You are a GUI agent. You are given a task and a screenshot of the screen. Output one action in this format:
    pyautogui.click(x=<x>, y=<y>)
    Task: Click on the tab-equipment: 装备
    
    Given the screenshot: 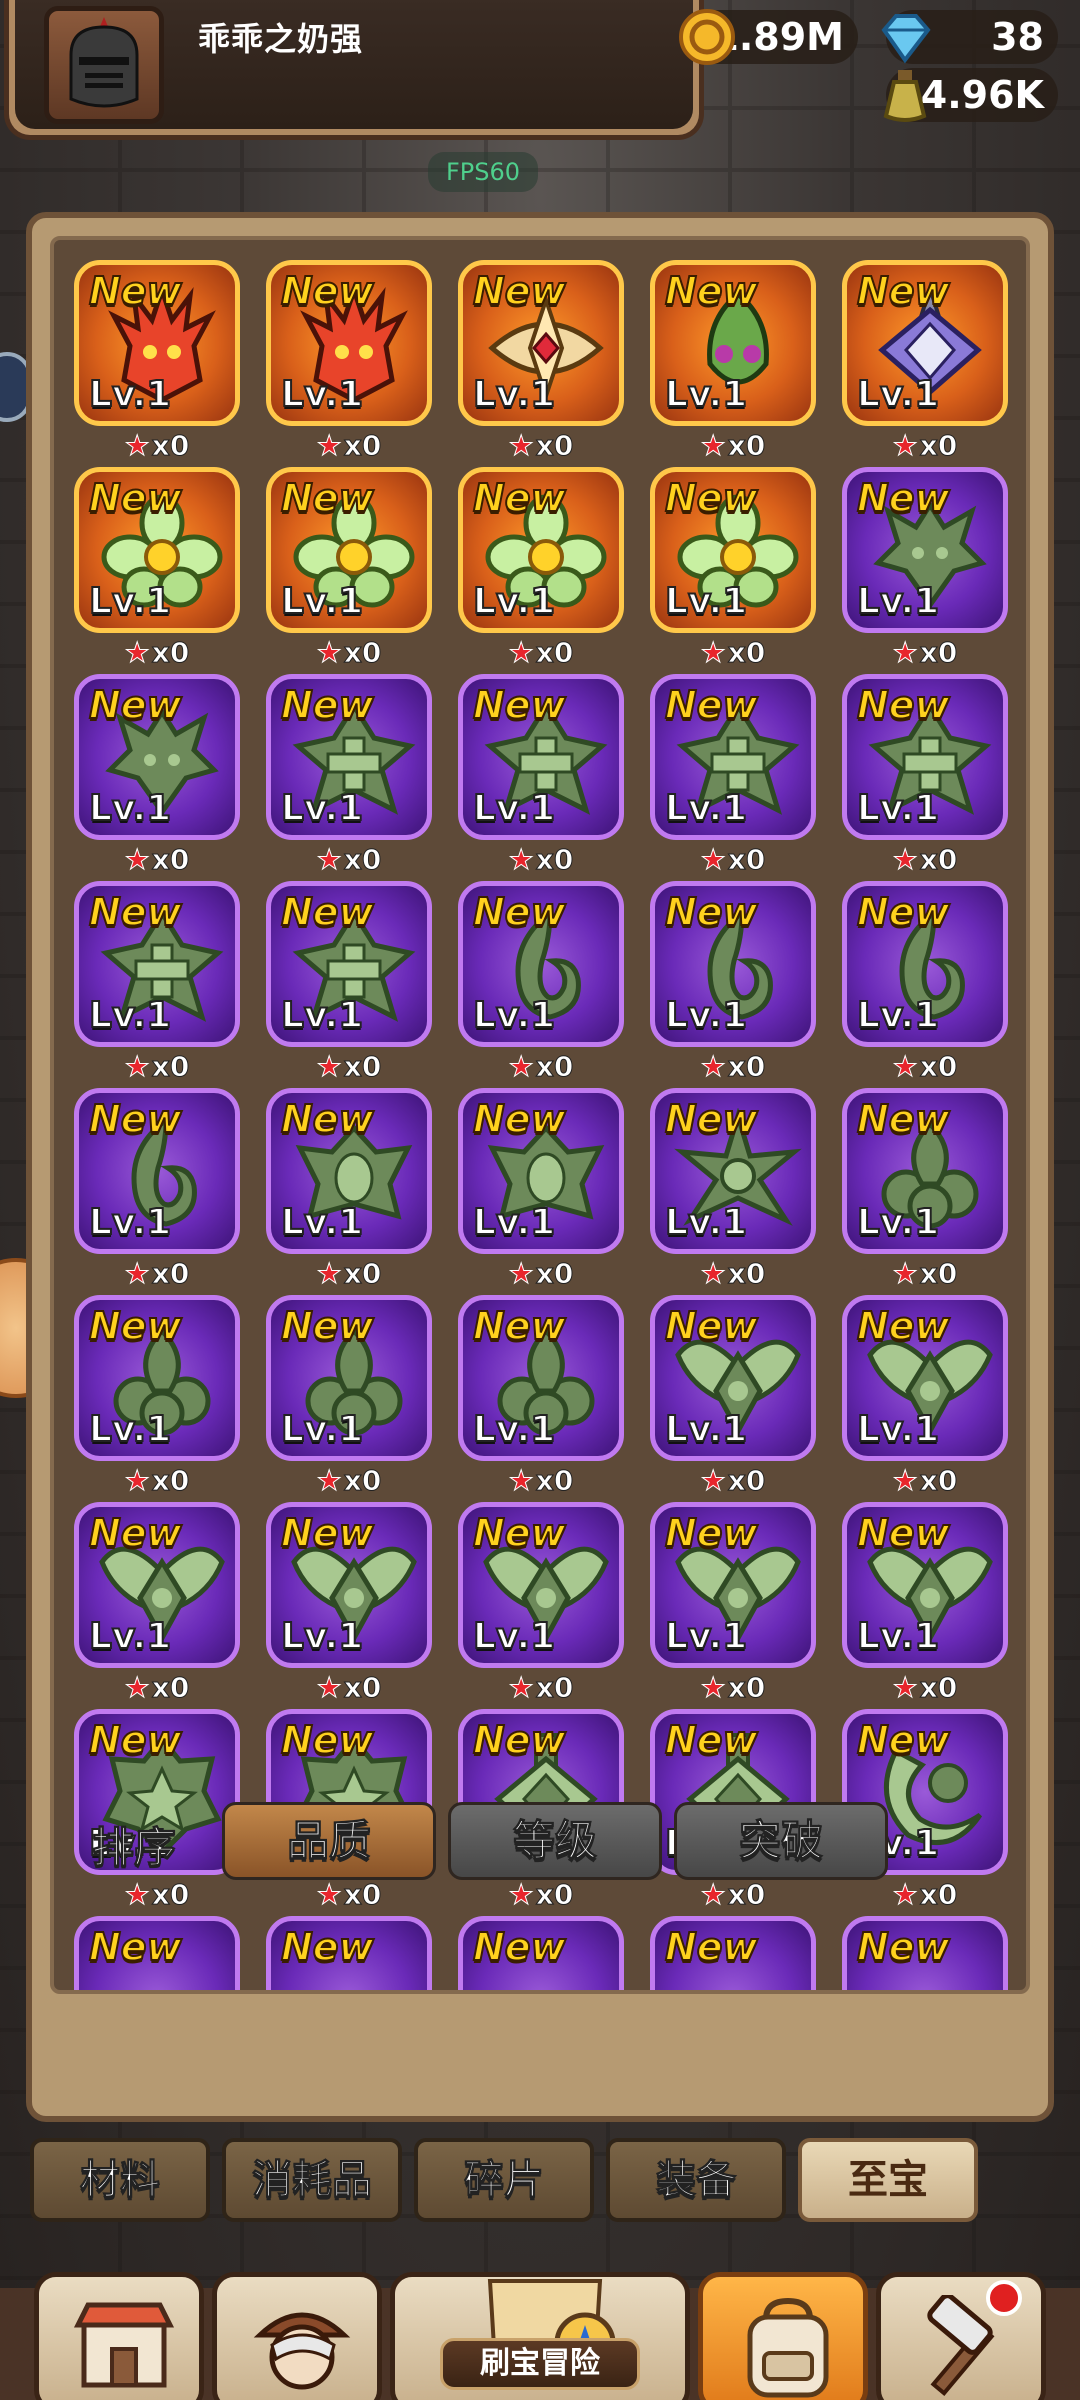 What is the action you would take?
    pyautogui.click(x=696, y=2180)
    